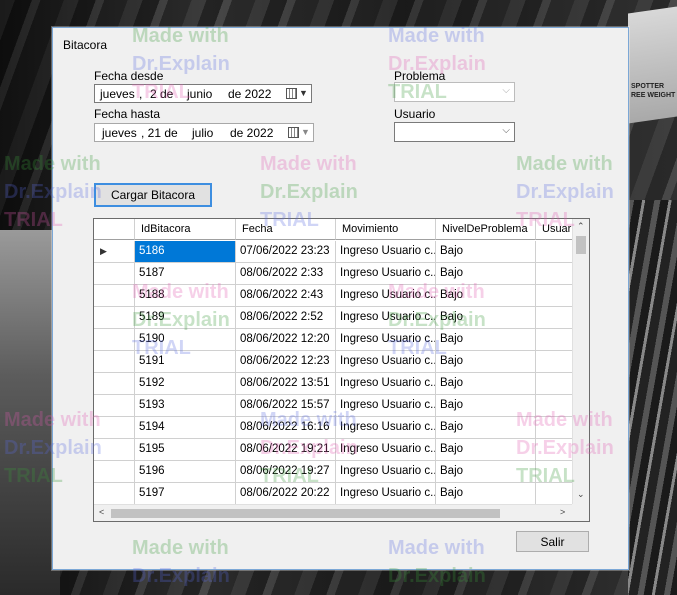 The height and width of the screenshot is (595, 677). I want to click on grid-corner-header, so click(114, 229).